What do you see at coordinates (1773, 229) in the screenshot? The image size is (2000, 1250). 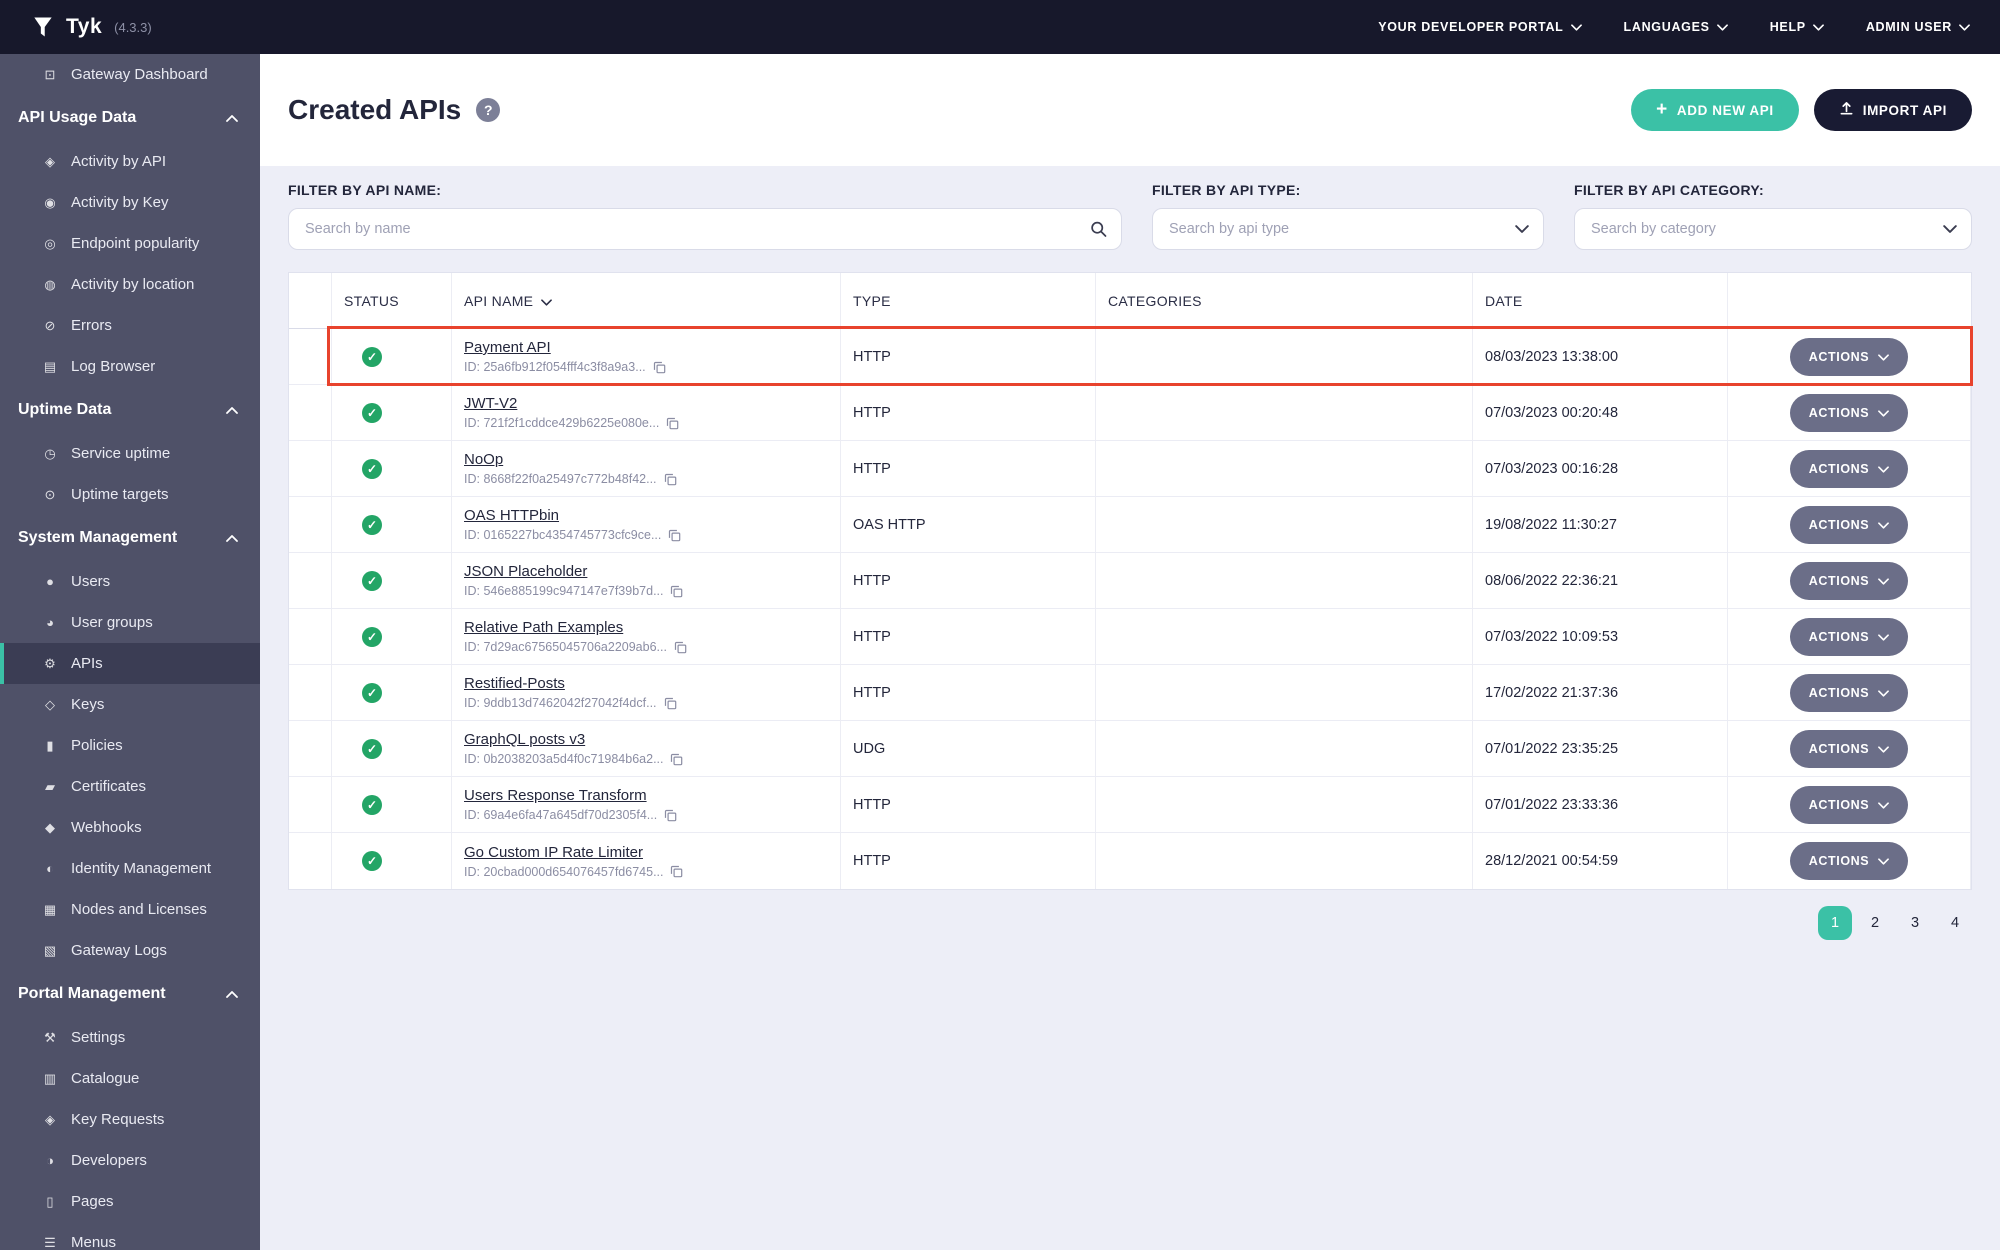 I see `filter-category-select: Search by category` at bounding box center [1773, 229].